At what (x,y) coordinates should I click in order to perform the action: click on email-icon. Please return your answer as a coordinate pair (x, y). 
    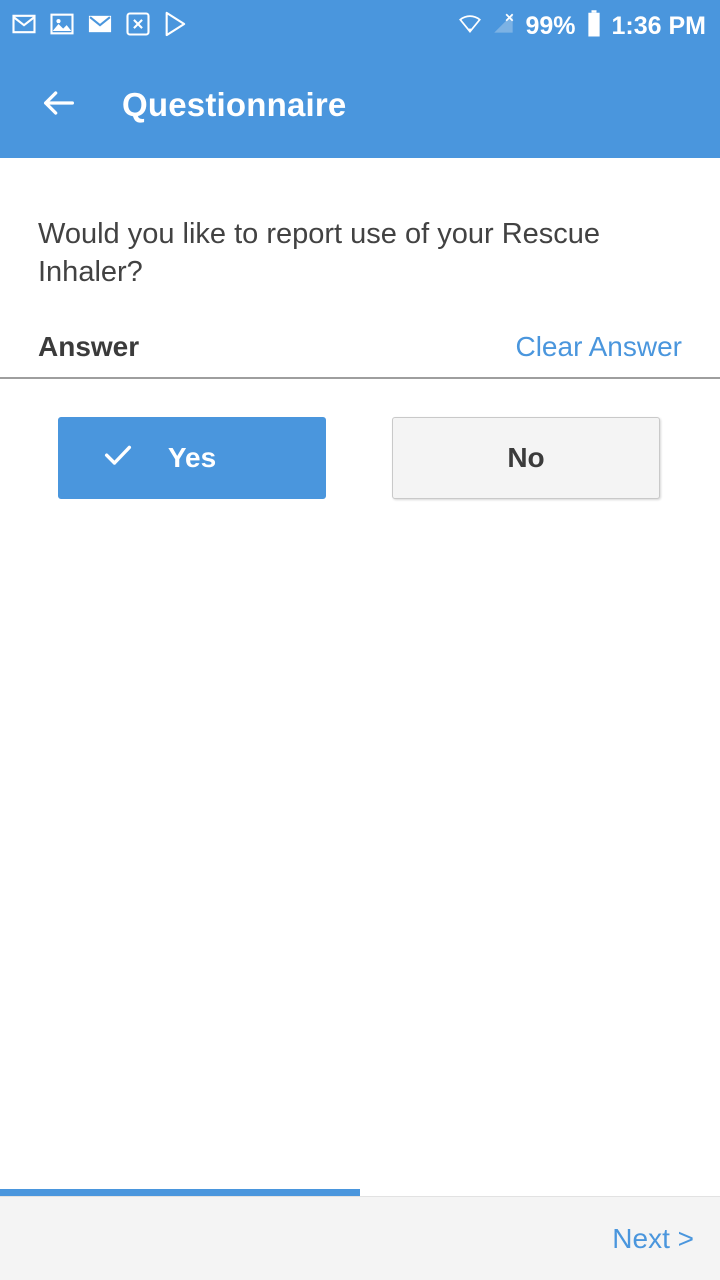
    Looking at the image, I should click on (100, 26).